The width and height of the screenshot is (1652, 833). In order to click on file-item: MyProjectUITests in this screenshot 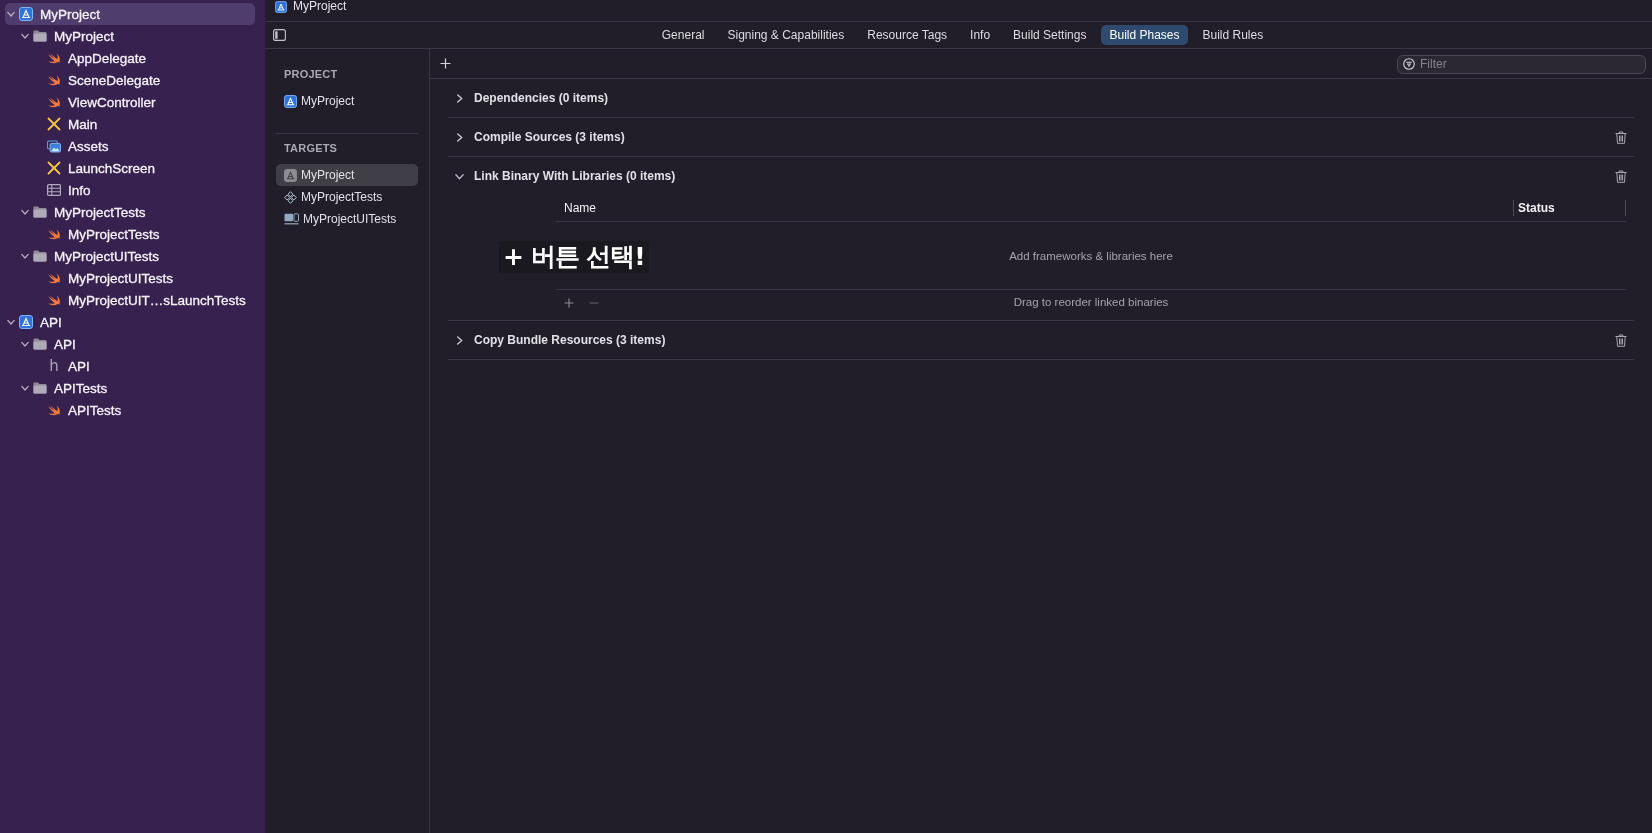, I will do `click(130, 278)`.